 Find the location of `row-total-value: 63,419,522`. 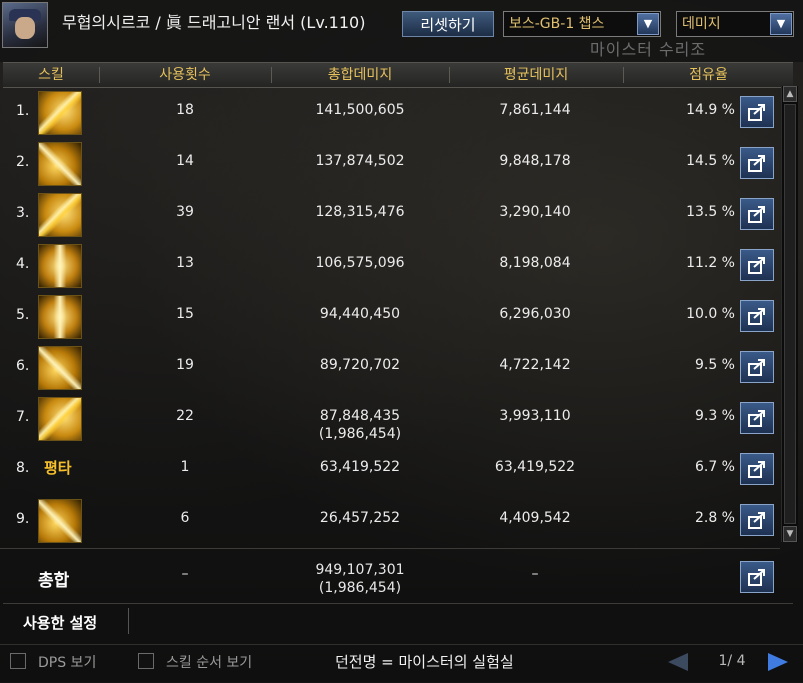

row-total-value: 63,419,522 is located at coordinates (360, 467).